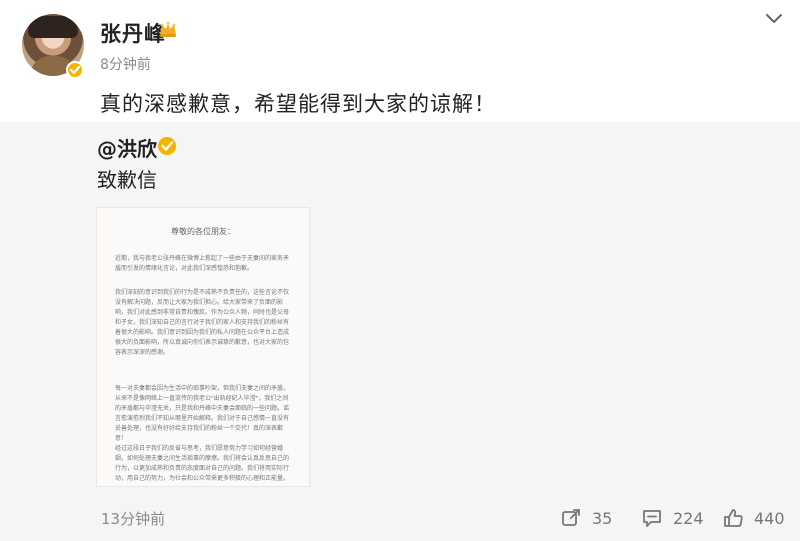  I want to click on like-icon, so click(733, 518).